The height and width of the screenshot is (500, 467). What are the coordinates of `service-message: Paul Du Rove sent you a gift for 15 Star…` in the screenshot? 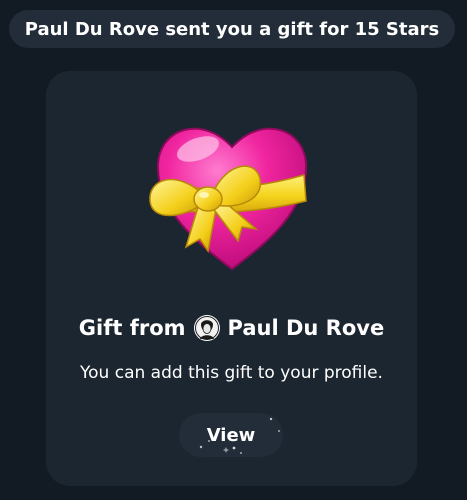 It's located at (232, 29).